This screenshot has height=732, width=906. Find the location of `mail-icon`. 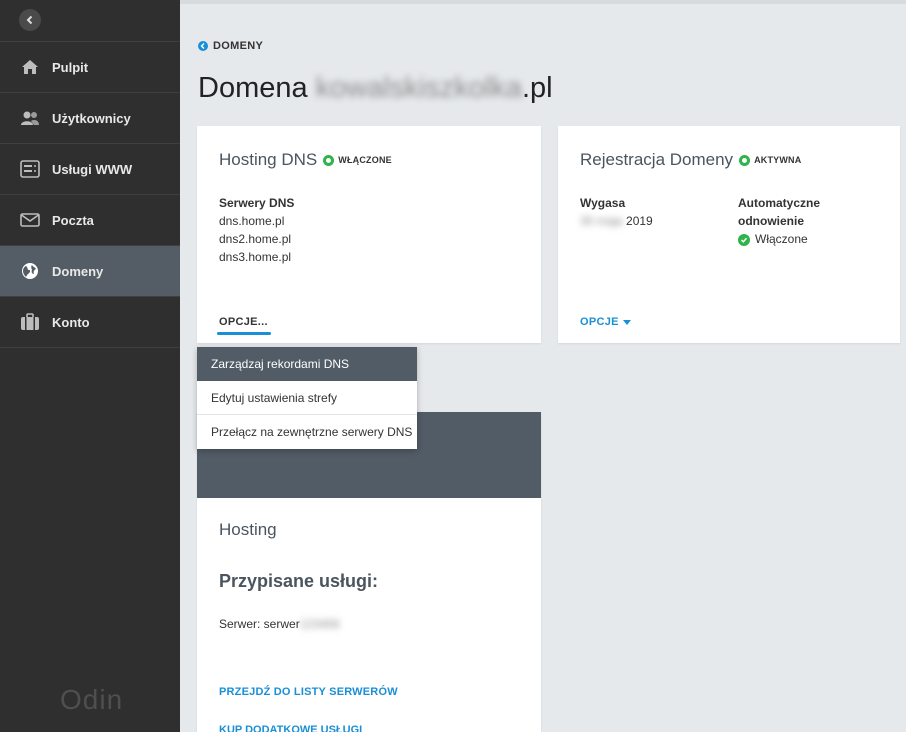

mail-icon is located at coordinates (30, 220).